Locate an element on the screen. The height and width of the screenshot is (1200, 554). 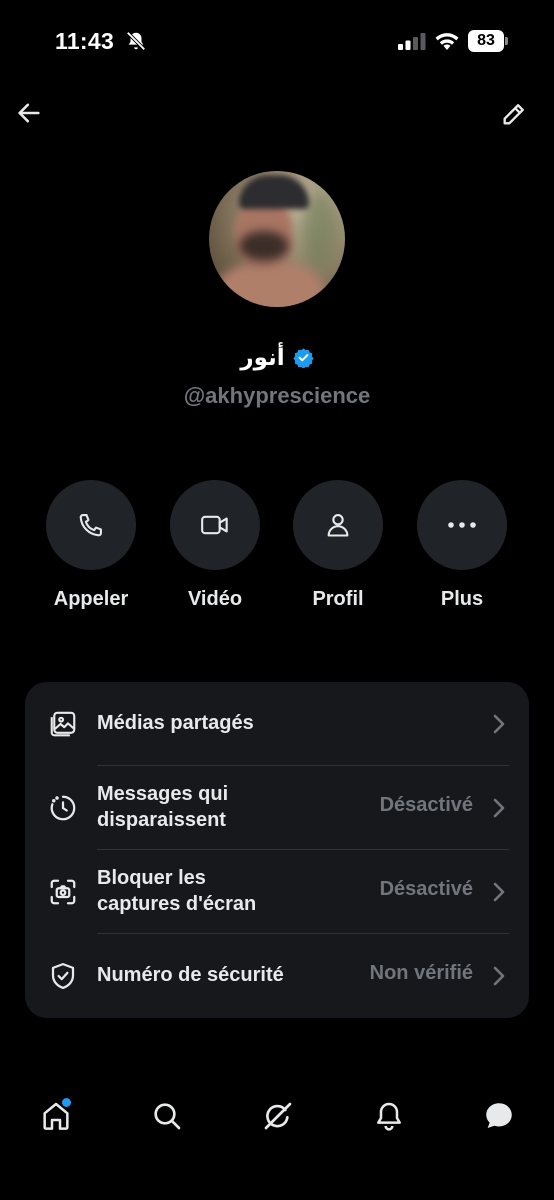
nav-notifications is located at coordinates (389, 1116).